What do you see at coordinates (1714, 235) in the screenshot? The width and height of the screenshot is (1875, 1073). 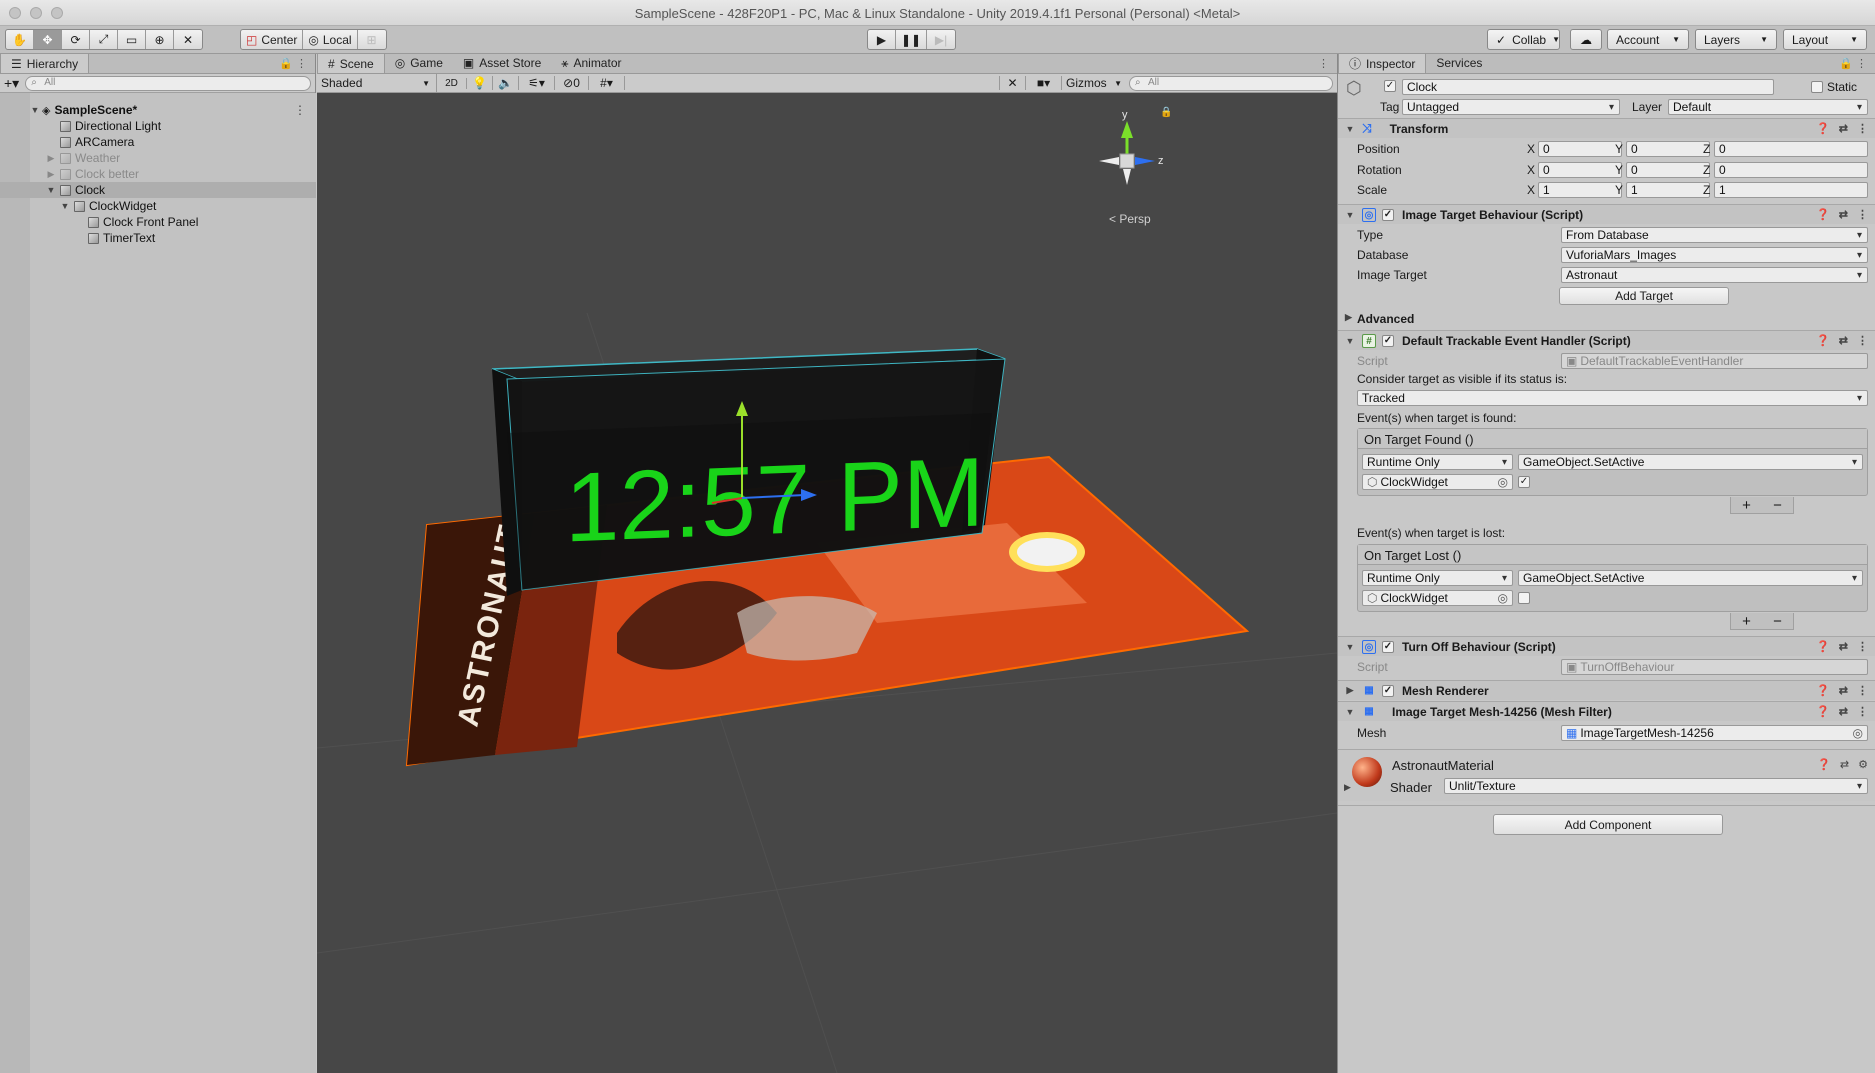 I see `type-dropdown: From Database` at bounding box center [1714, 235].